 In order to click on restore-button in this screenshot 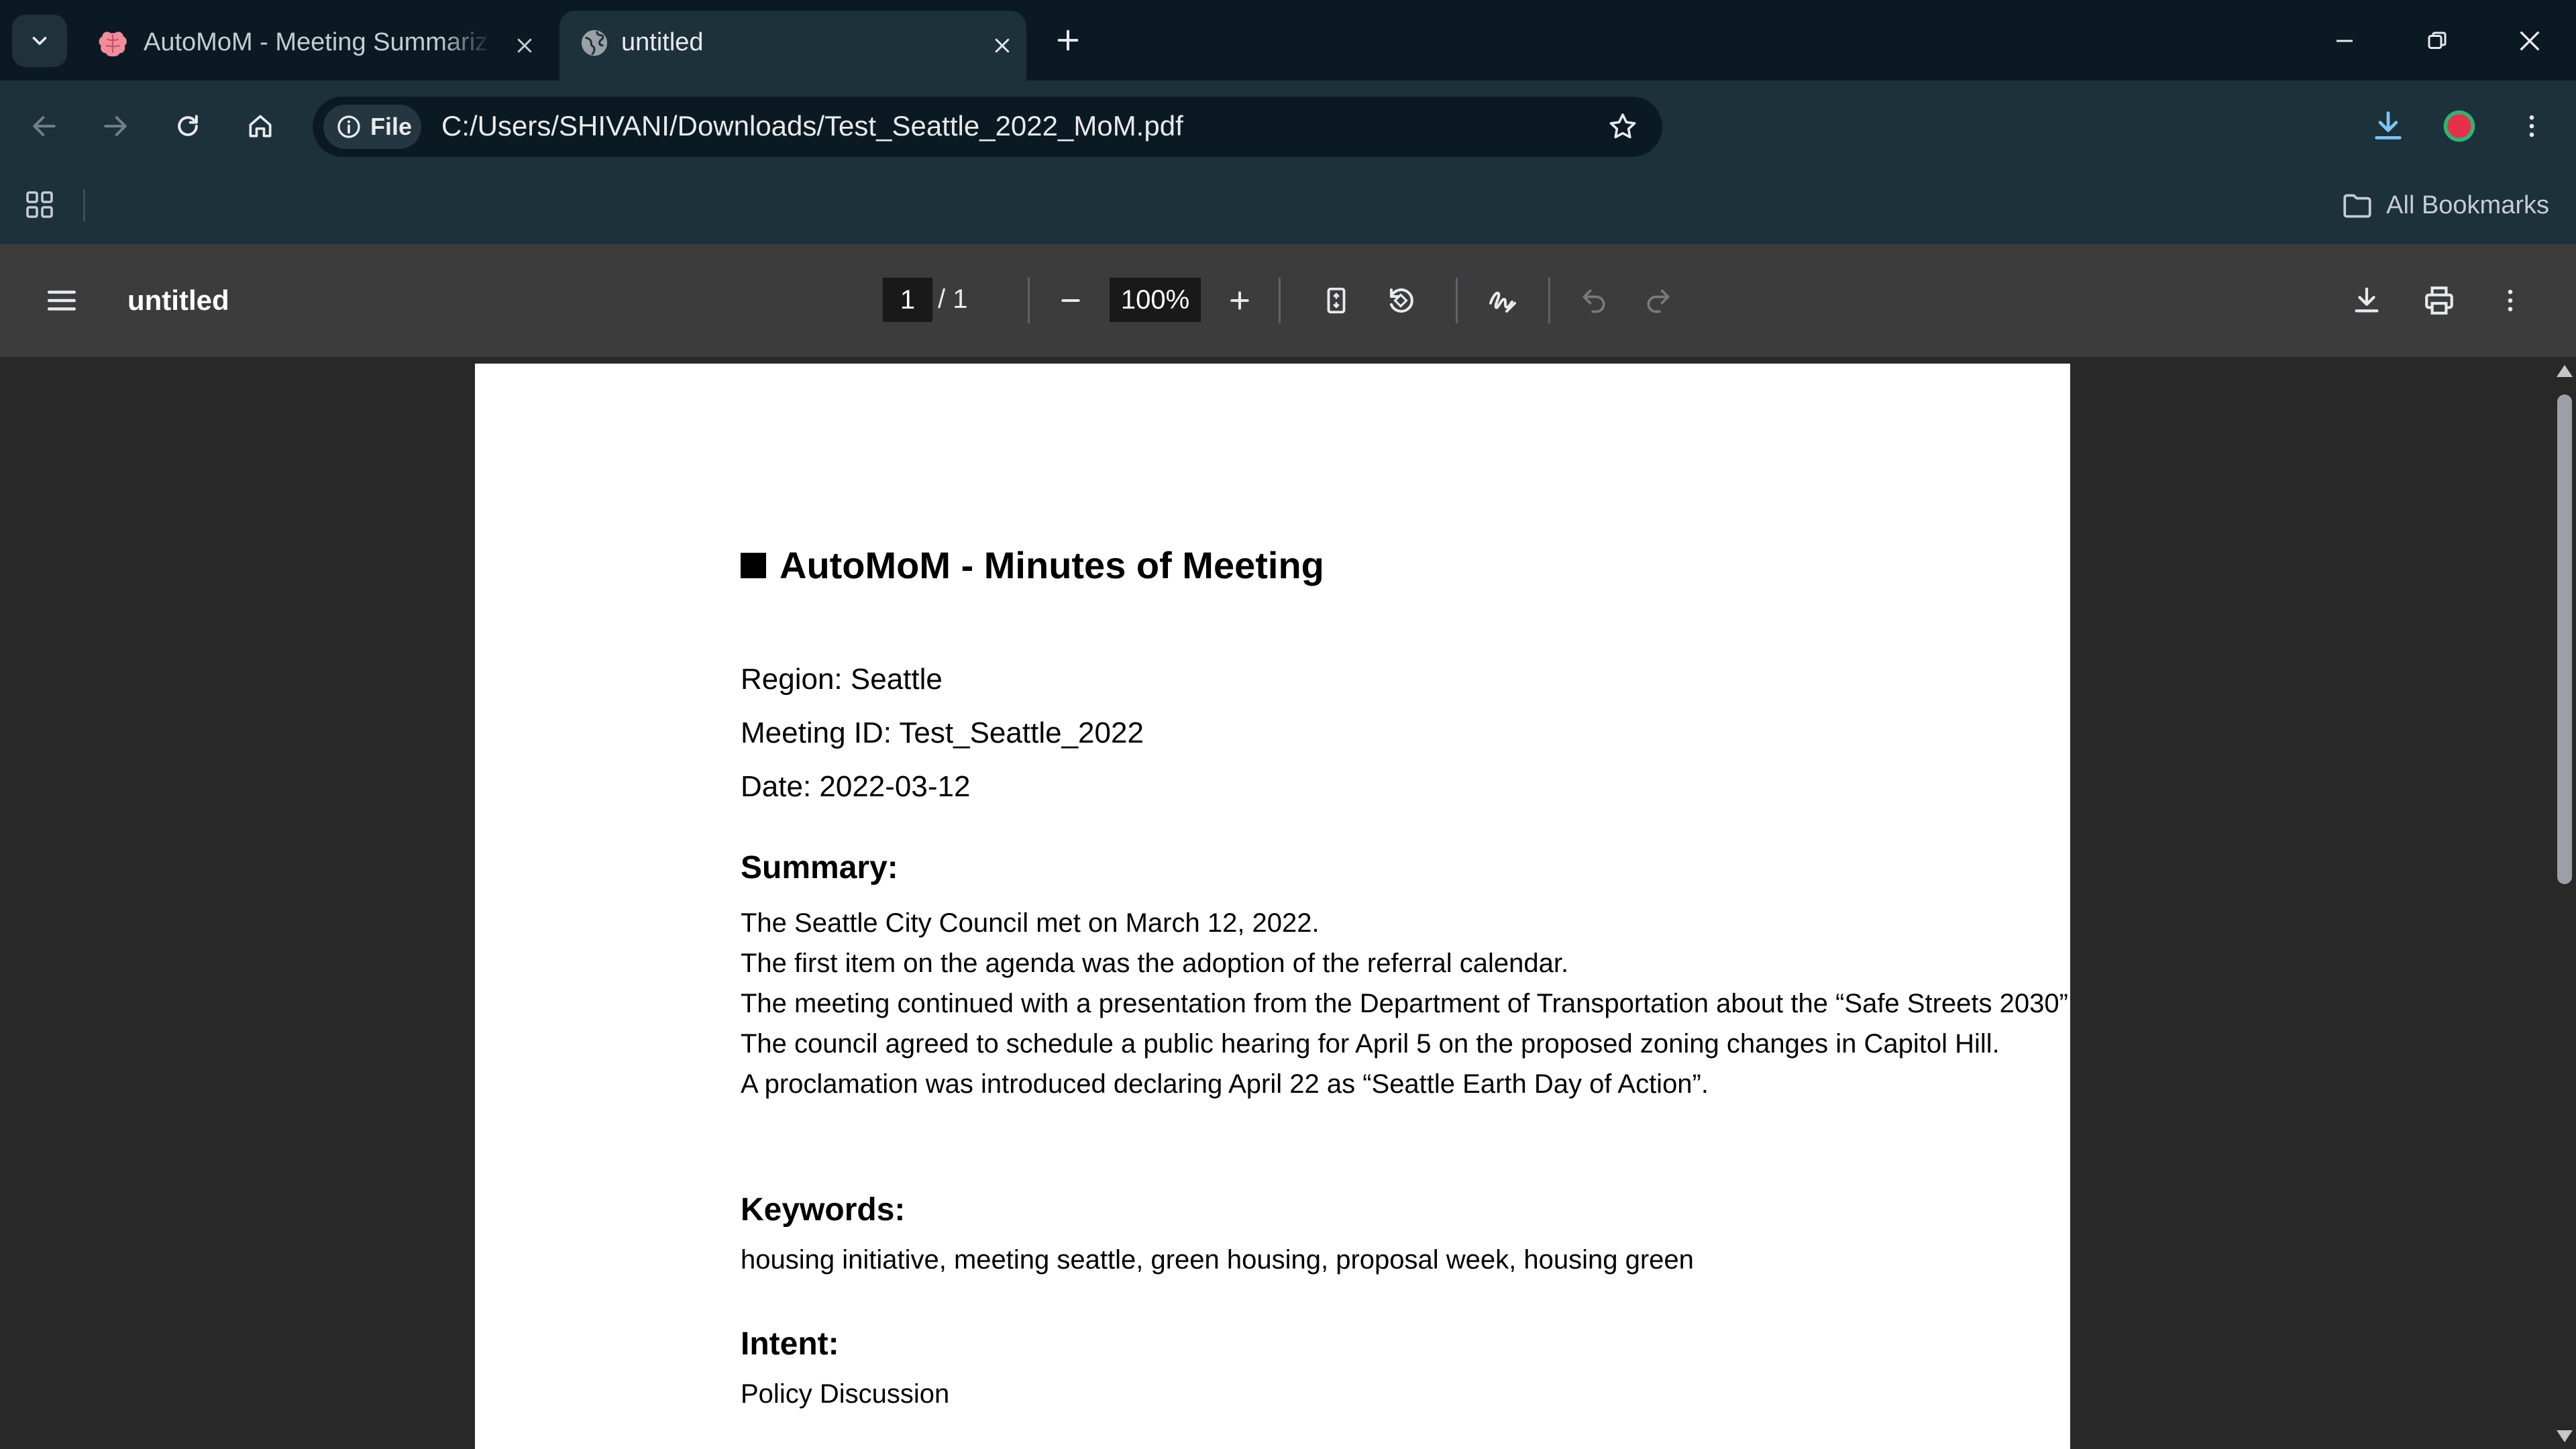, I will do `click(2437, 41)`.